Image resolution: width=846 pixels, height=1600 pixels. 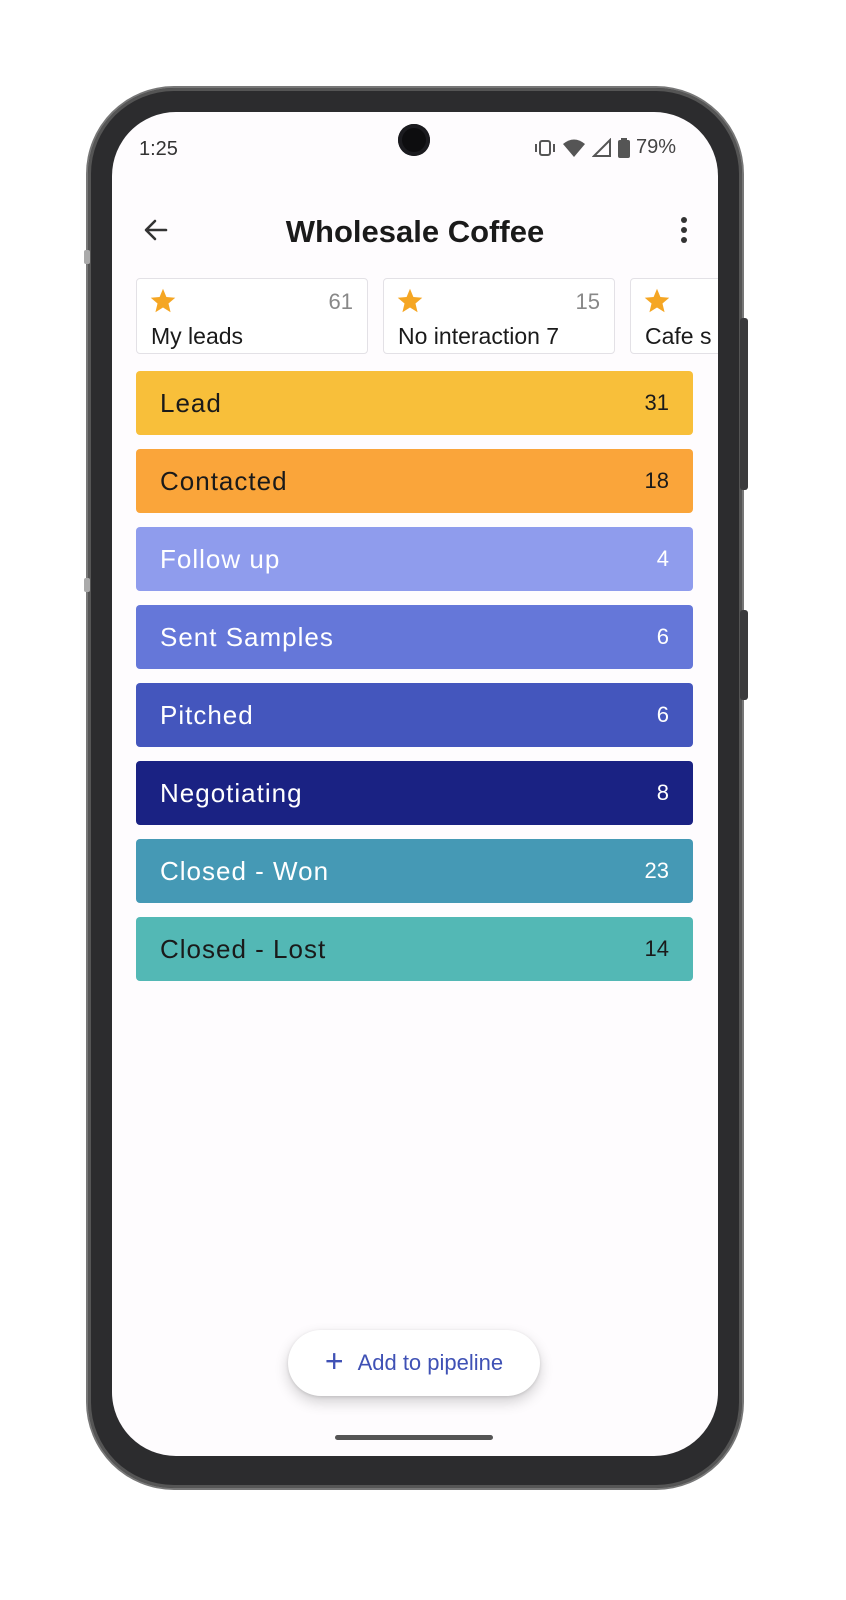 What do you see at coordinates (252, 316) in the screenshot?
I see `filter-card-my-leads: 61 My leads` at bounding box center [252, 316].